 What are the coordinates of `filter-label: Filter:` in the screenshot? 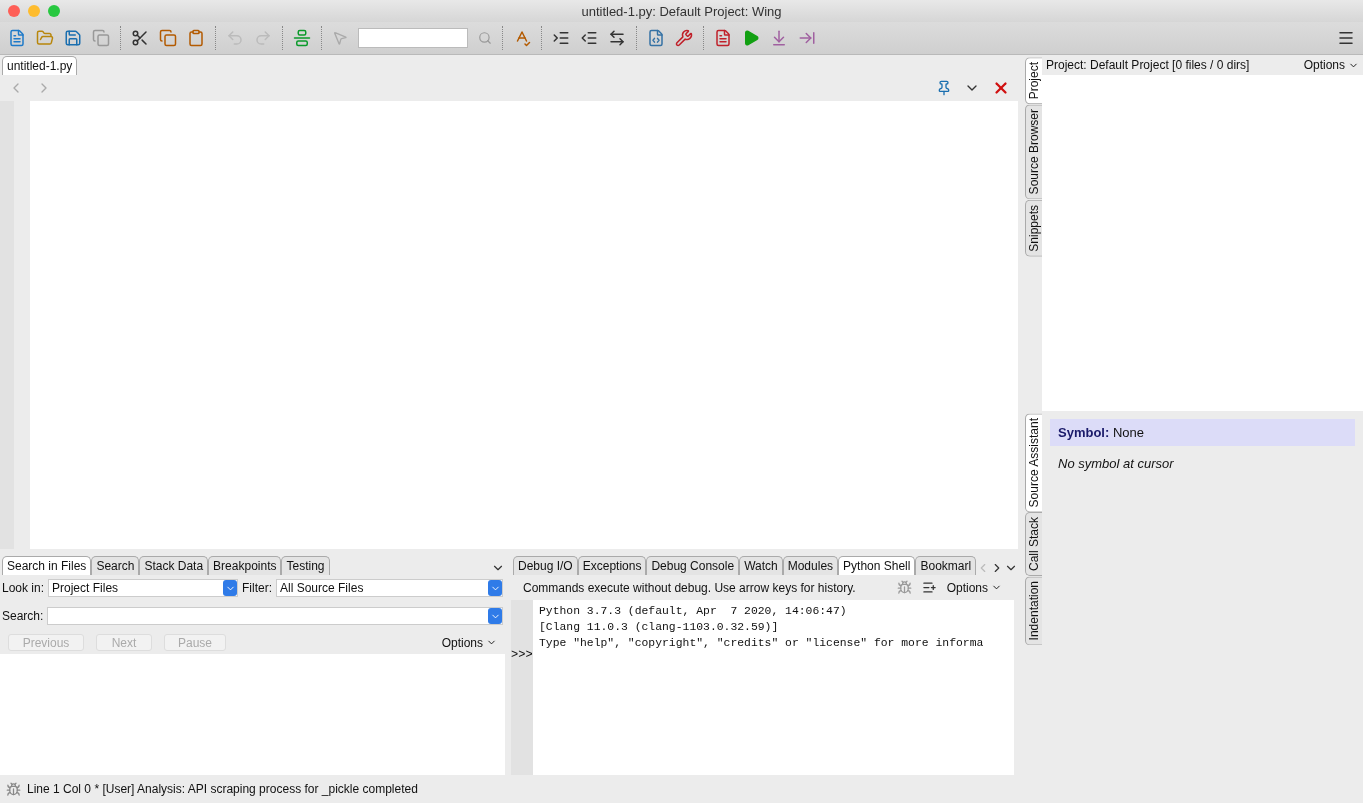 It's located at (257, 588).